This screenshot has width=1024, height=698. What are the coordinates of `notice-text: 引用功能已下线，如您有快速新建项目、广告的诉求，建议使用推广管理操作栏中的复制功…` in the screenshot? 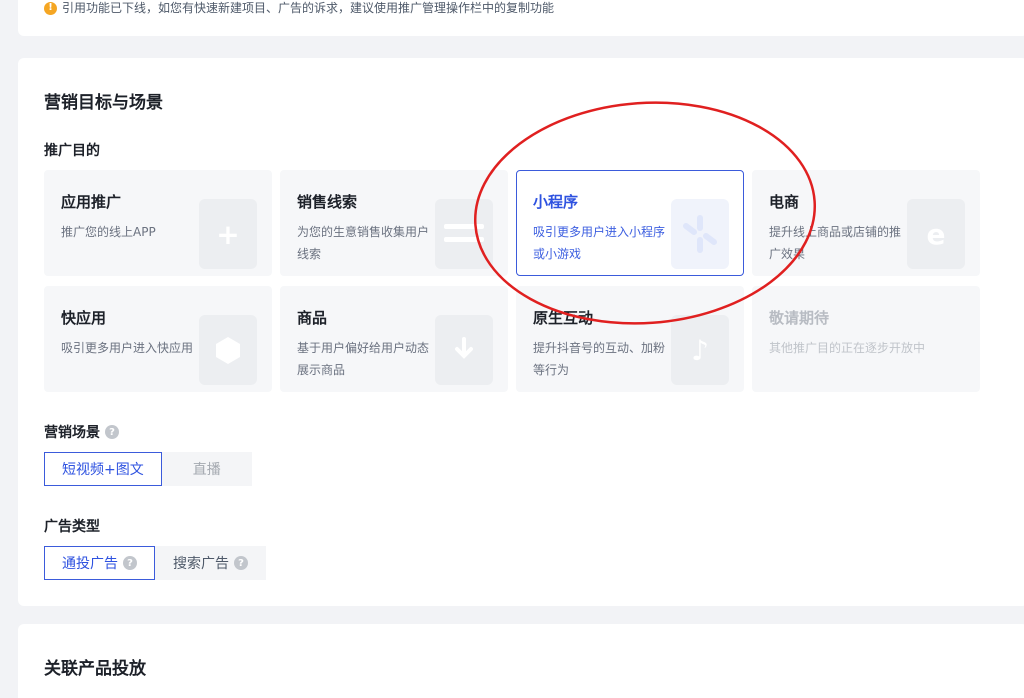 It's located at (308, 8).